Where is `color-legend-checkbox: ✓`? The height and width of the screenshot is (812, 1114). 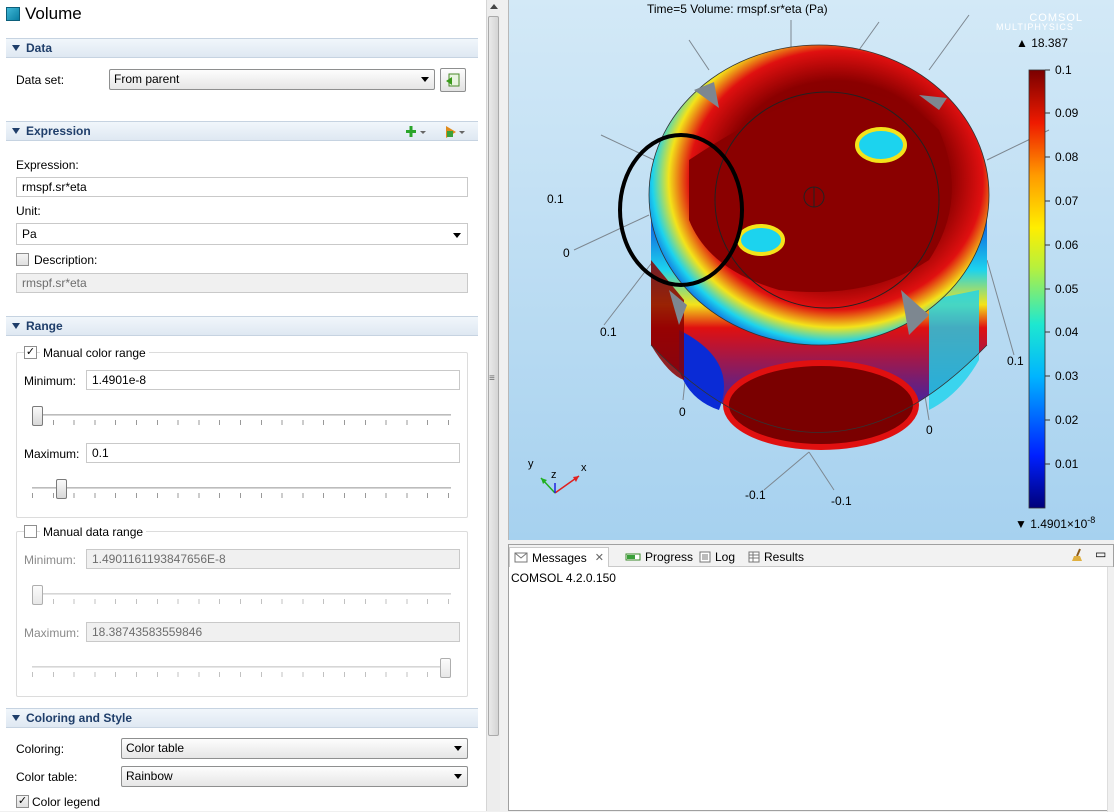 color-legend-checkbox: ✓ is located at coordinates (22, 801).